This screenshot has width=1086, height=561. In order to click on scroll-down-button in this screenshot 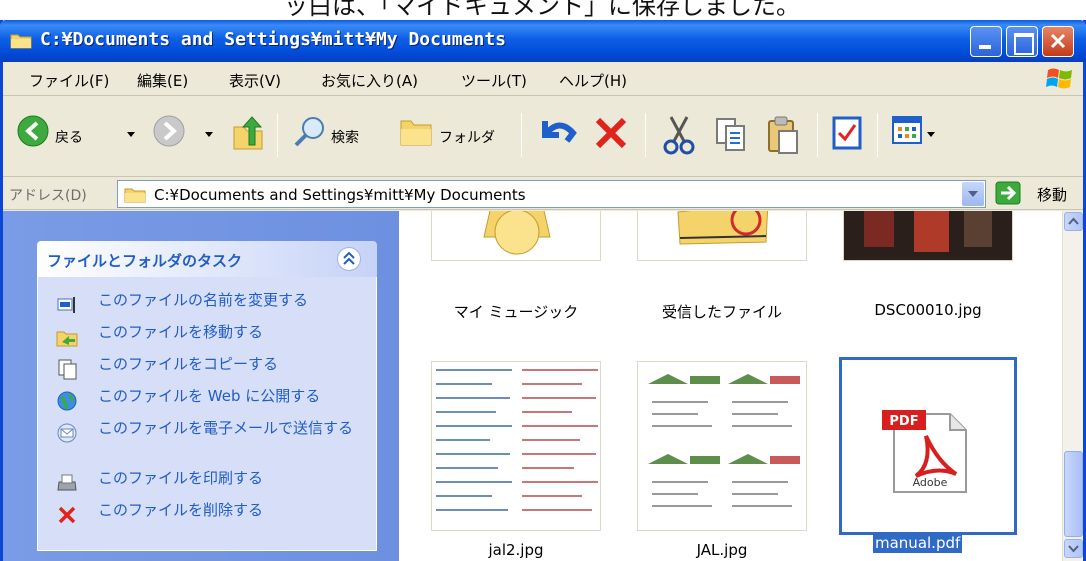, I will do `click(1073, 548)`.